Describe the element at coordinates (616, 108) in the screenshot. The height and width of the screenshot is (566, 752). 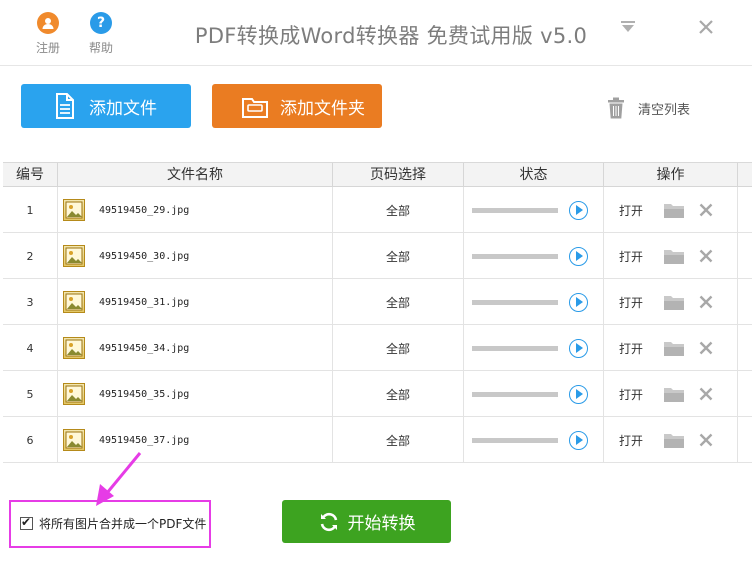
I see `trash-icon` at that location.